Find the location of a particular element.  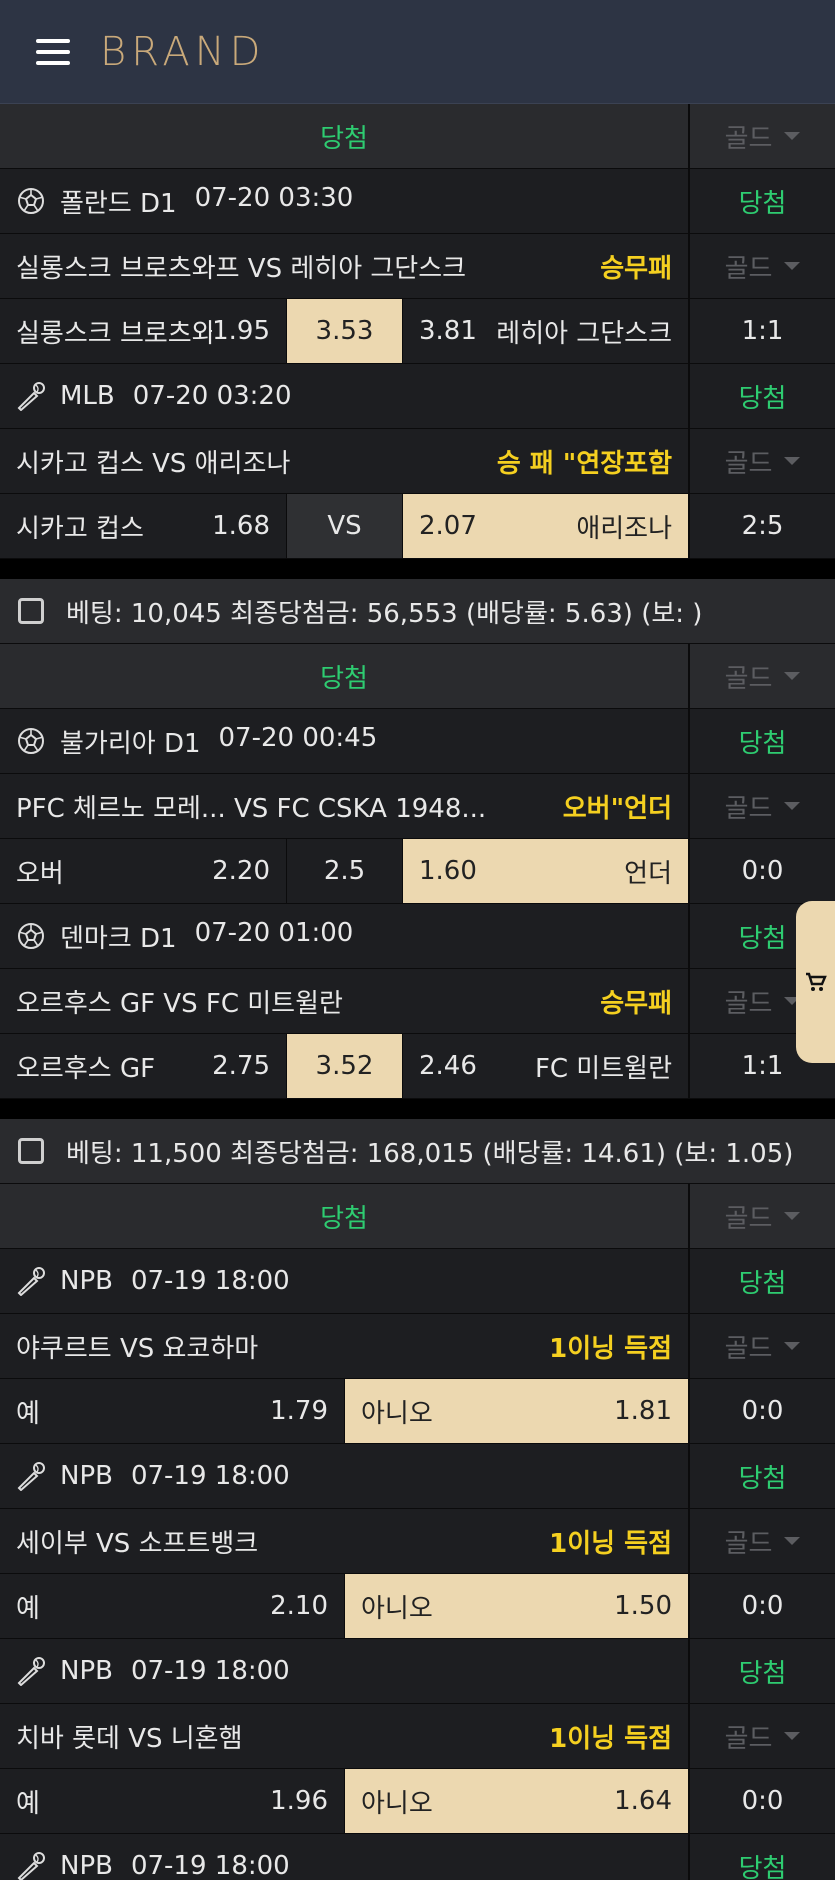

cart-button is located at coordinates (815, 982).